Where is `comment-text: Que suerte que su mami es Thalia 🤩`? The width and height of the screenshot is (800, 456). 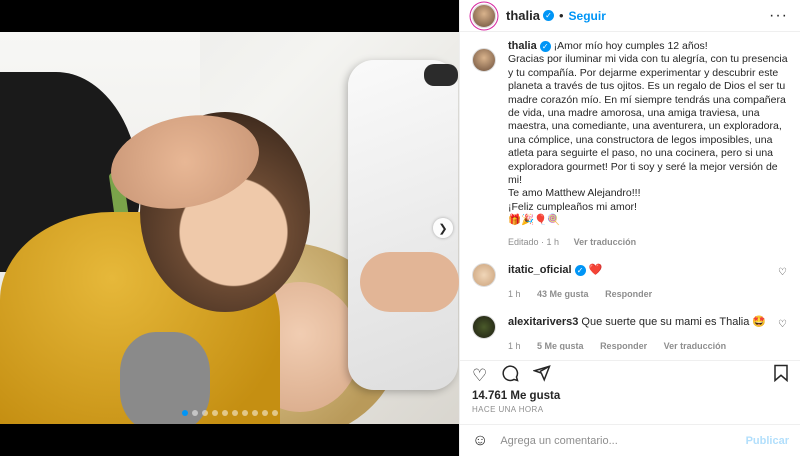
comment-text: Que suerte que su mami es Thalia 🤩 is located at coordinates (674, 322).